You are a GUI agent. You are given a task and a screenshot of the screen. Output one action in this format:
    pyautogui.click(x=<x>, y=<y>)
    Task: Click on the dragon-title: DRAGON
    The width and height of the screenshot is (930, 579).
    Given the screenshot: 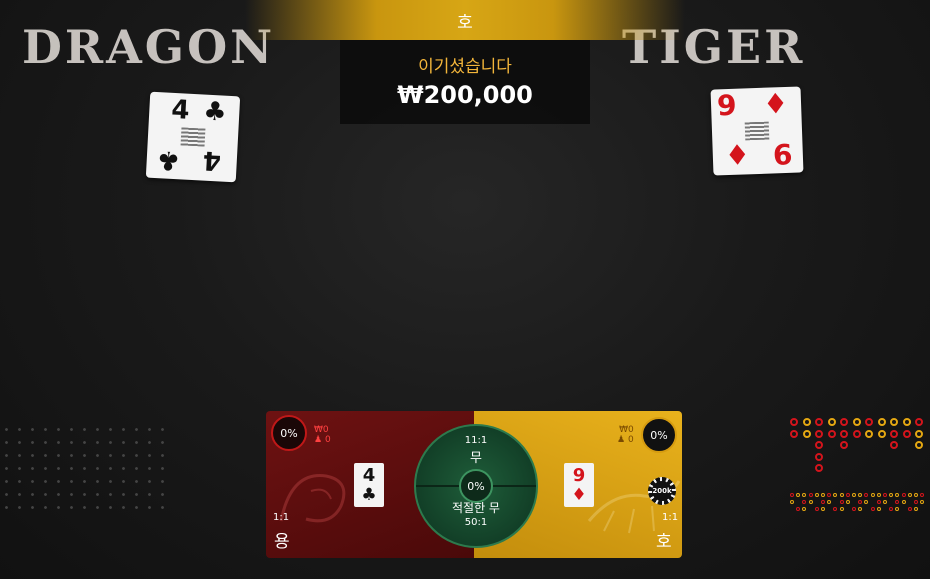 What is the action you would take?
    pyautogui.click(x=149, y=47)
    